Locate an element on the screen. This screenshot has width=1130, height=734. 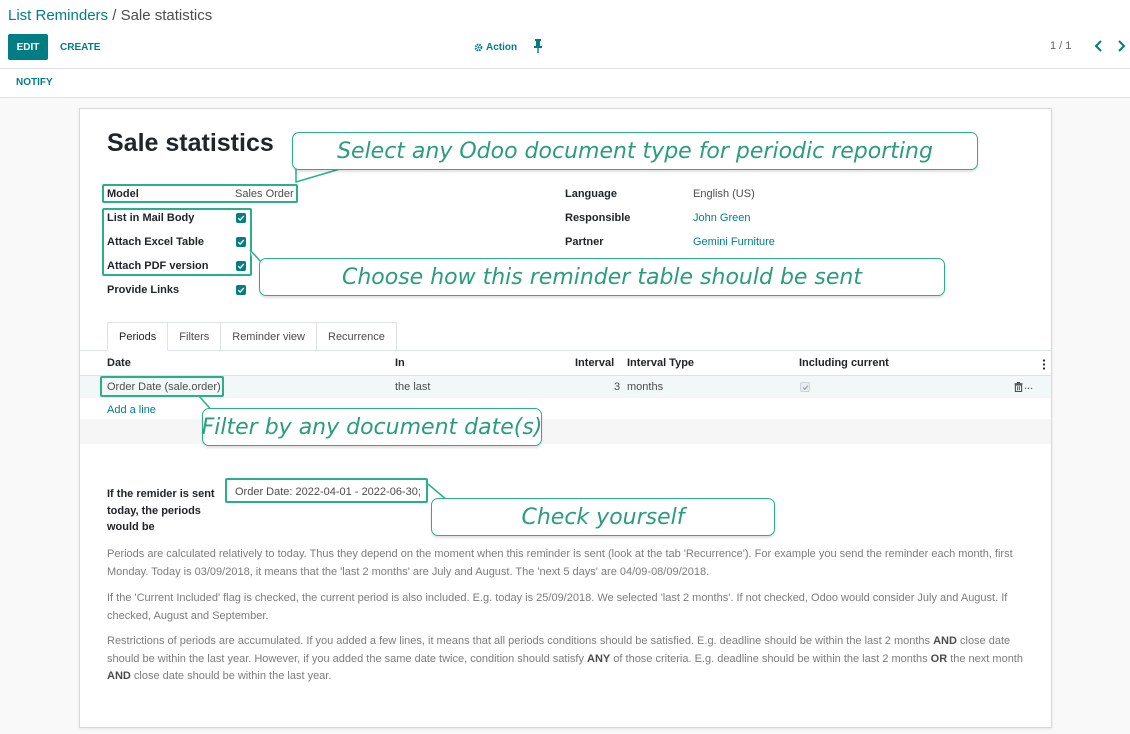
language-label: Language is located at coordinates (591, 194).